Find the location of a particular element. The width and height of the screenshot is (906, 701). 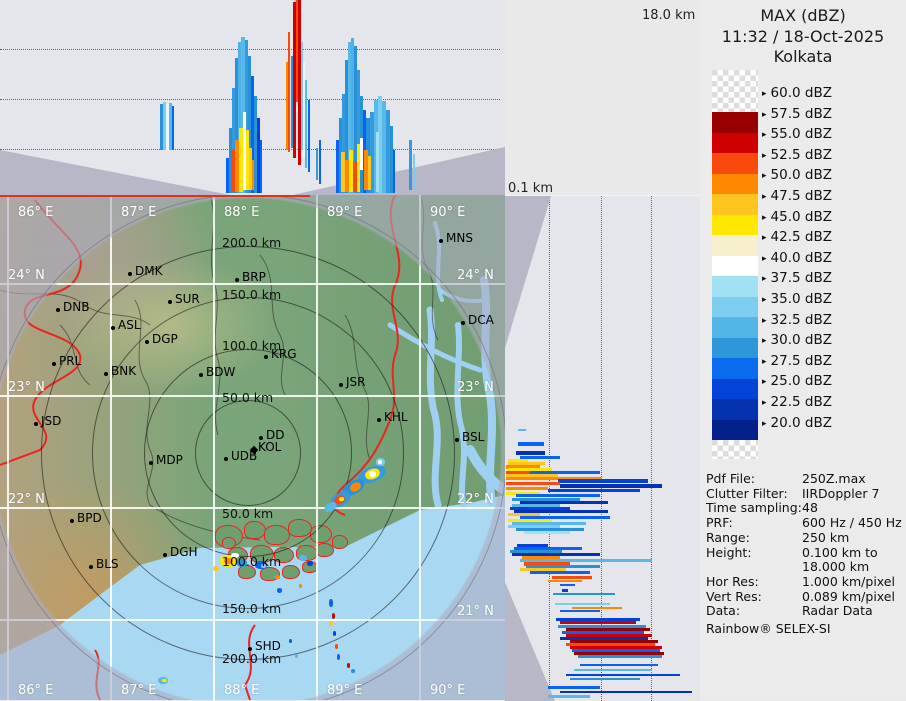

city-label-BDW: BDW is located at coordinates (221, 372).